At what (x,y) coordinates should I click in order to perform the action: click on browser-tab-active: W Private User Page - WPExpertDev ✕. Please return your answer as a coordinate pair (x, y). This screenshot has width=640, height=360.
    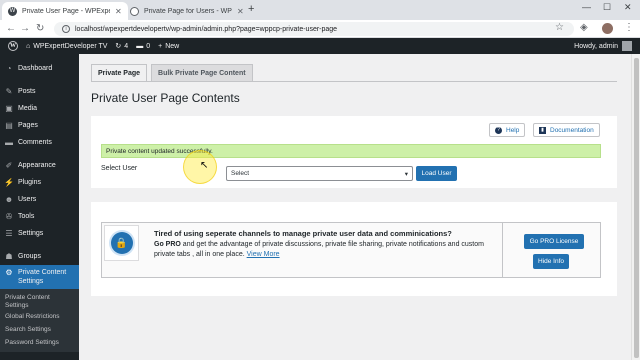
    Looking at the image, I should click on (65, 11).